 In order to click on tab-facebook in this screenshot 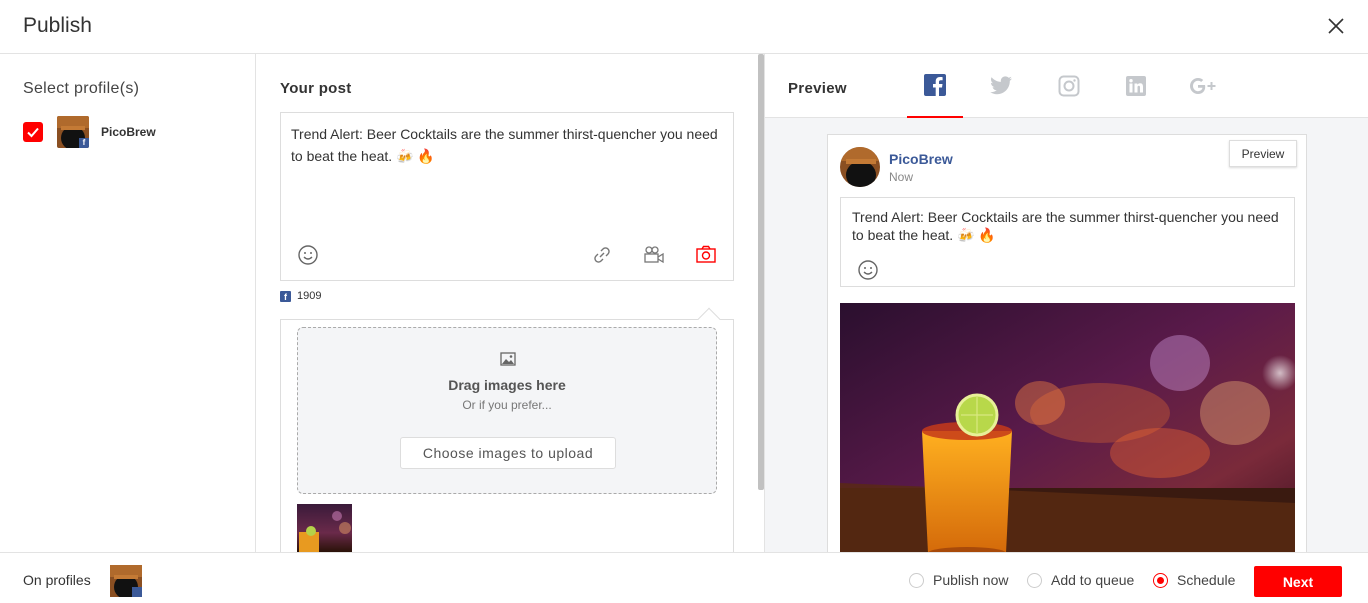, I will do `click(935, 86)`.